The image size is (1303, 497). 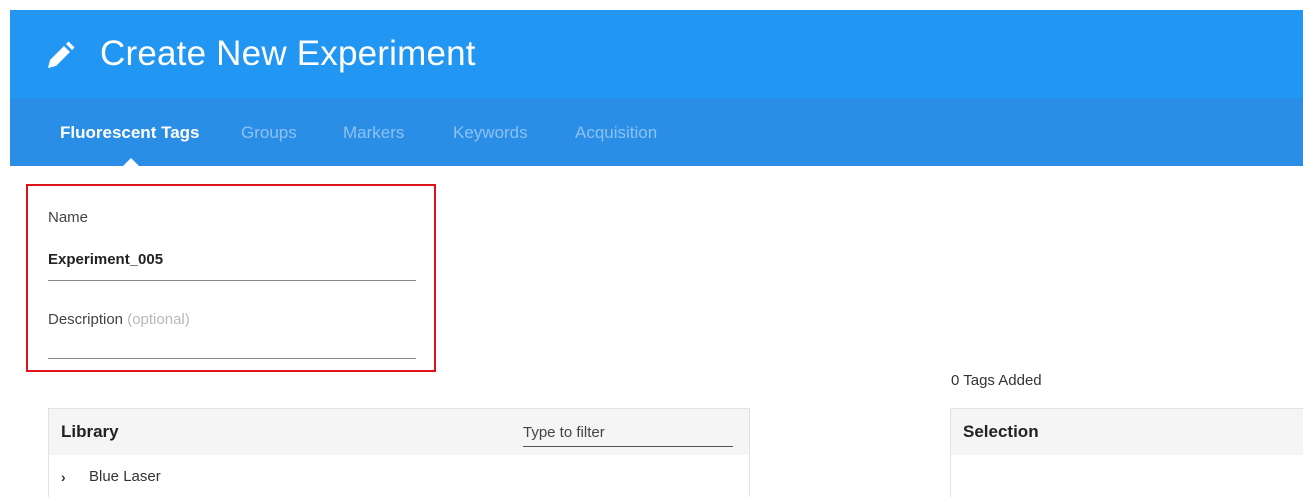 What do you see at coordinates (1127, 432) in the screenshot?
I see `selection-panel-header: Selection` at bounding box center [1127, 432].